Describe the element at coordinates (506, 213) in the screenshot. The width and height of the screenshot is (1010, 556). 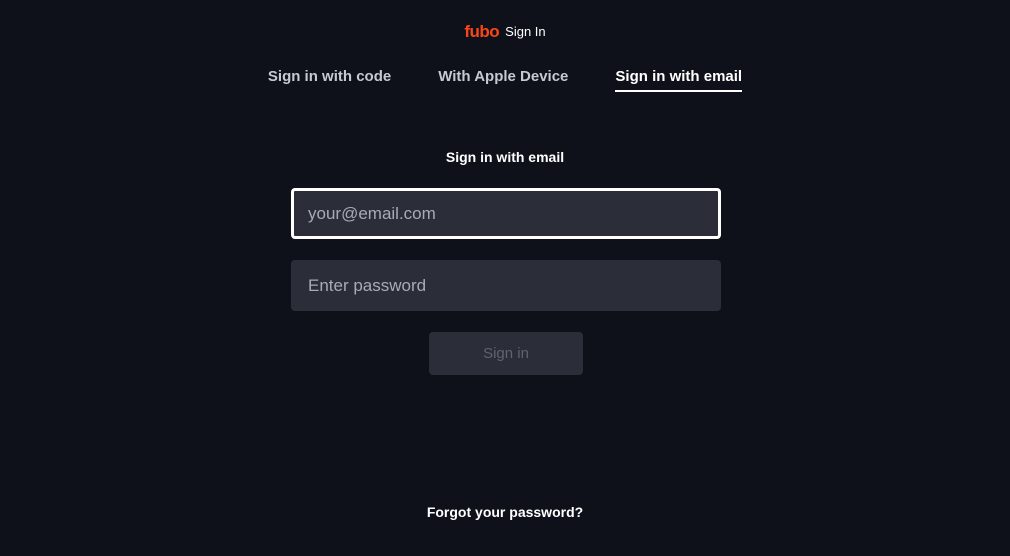
I see `email-field` at that location.